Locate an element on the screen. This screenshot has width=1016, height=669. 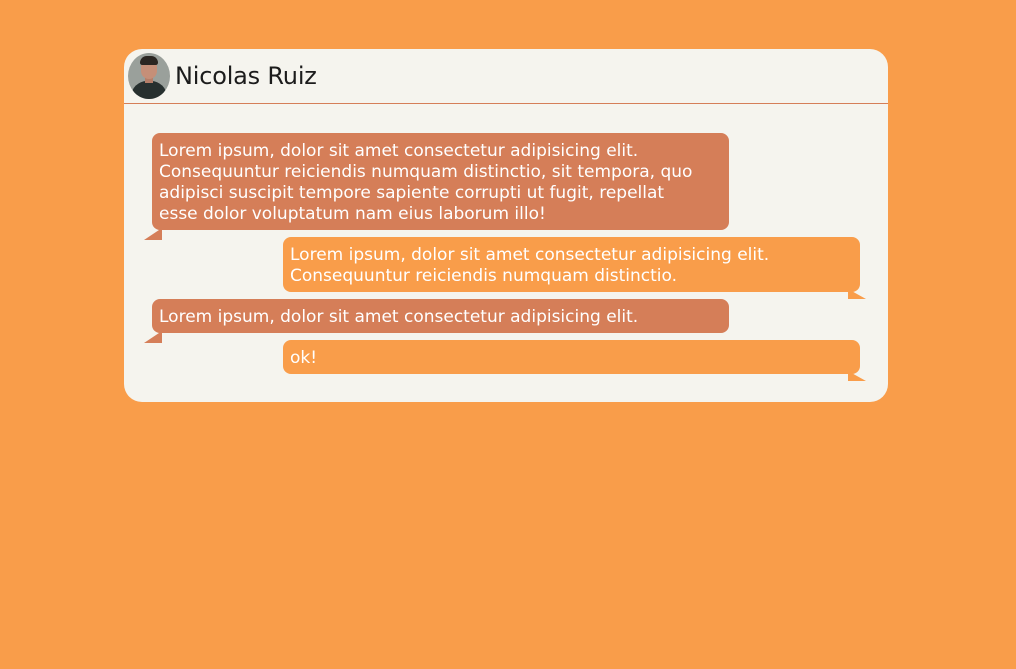
avatar-body-shape is located at coordinates (149, 90).